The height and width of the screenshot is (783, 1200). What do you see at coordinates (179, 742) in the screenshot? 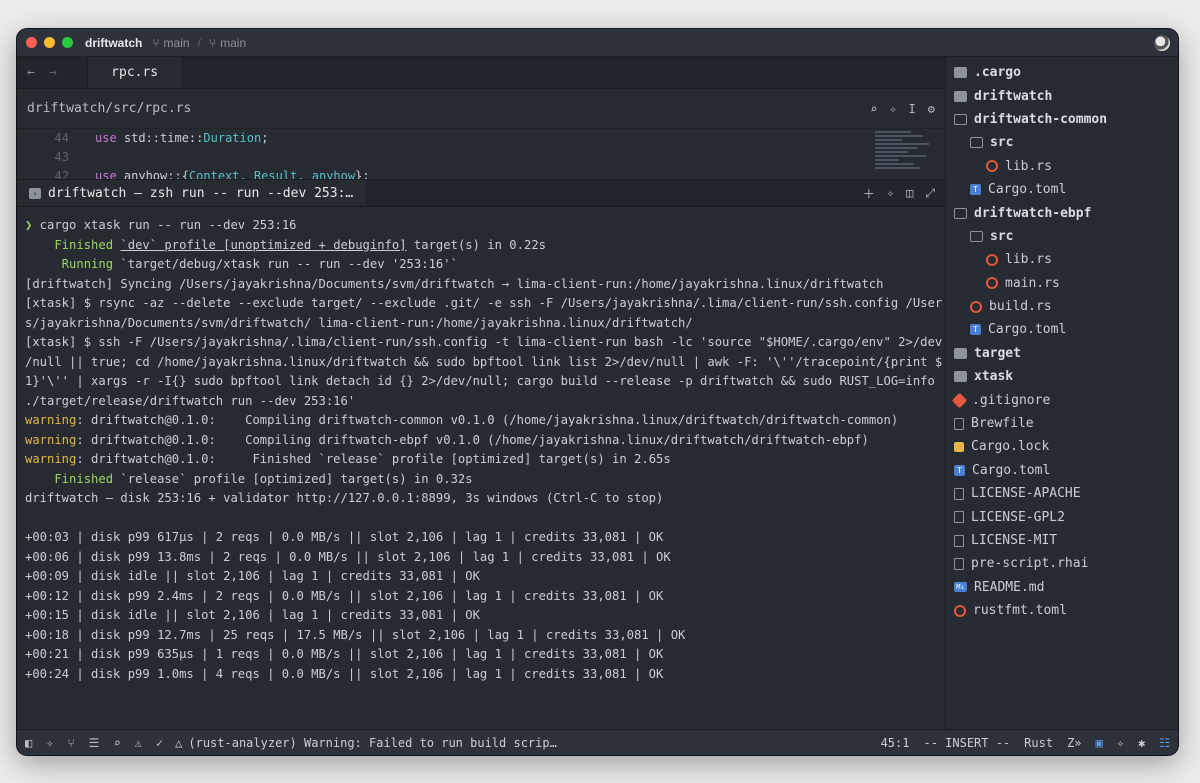
I see `warning-triangle-icon: △` at bounding box center [179, 742].